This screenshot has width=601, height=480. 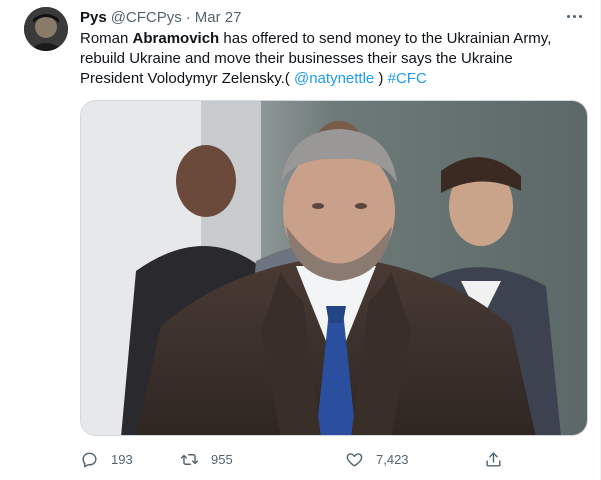 I want to click on tweet-header: Pys @CFCPys · Mar 27, so click(x=160, y=17).